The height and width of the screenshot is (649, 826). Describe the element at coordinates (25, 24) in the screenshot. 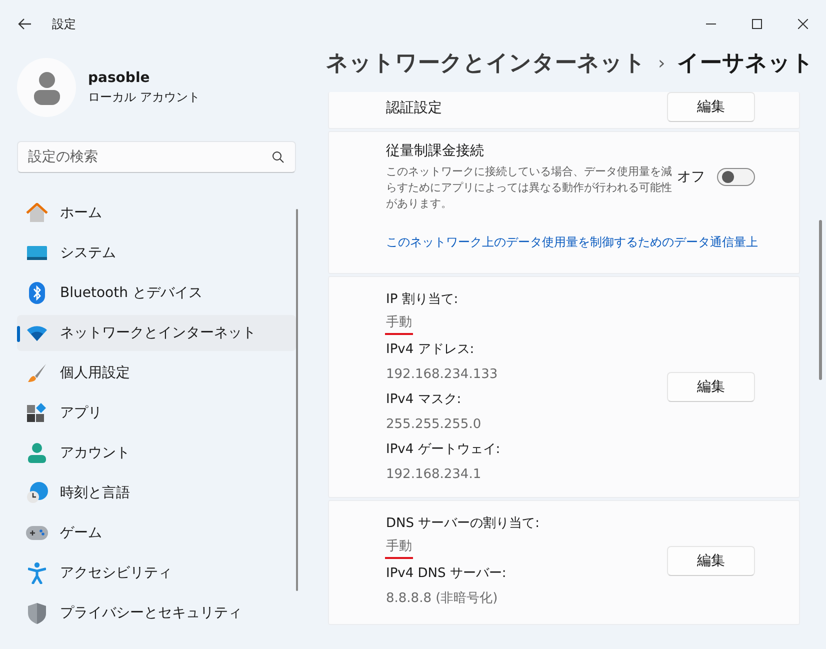

I see `back-arrow-icon` at that location.